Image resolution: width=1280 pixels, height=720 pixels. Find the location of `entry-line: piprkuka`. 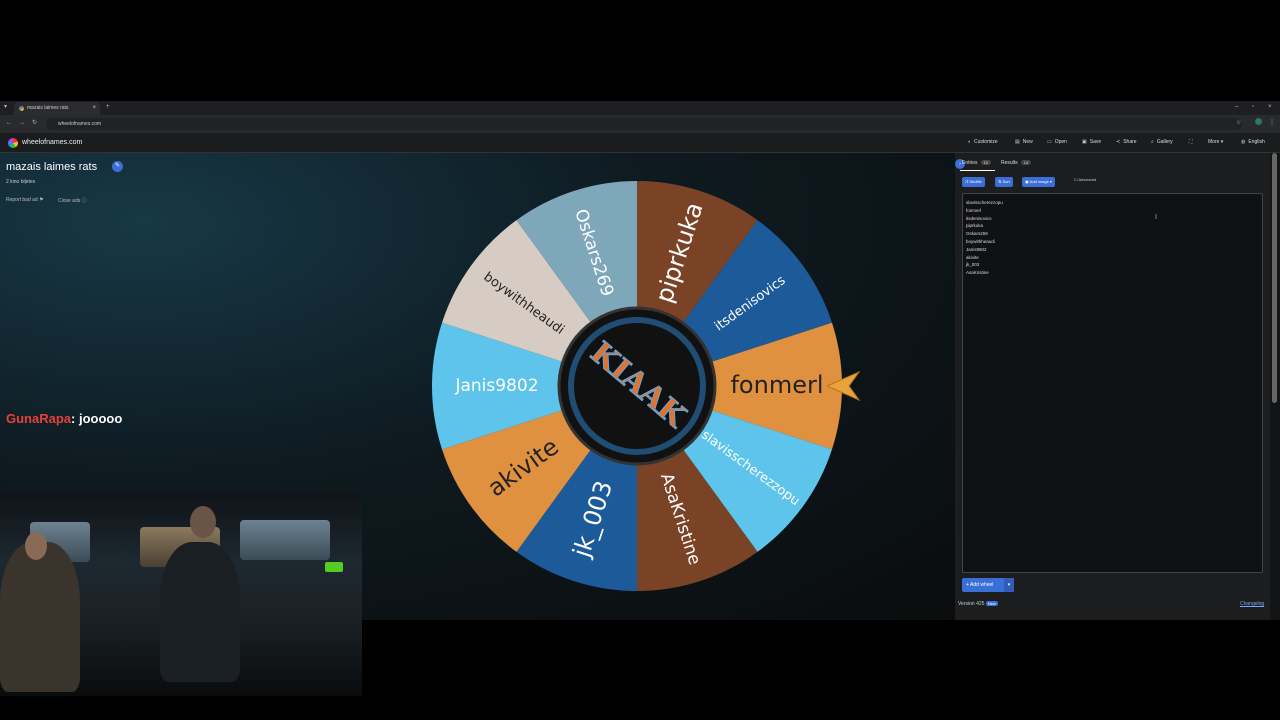

entry-line: piprkuka is located at coordinates (975, 226).